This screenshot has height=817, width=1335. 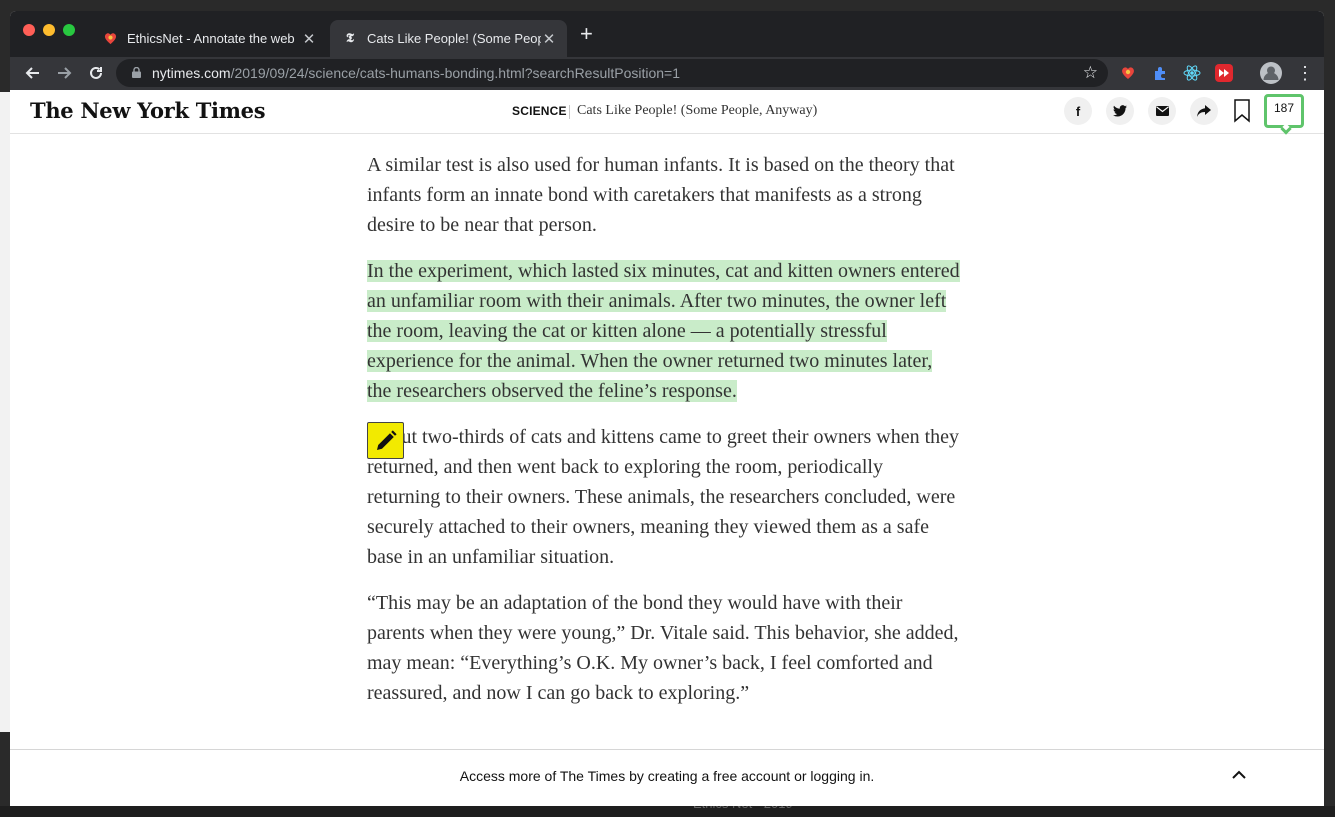 What do you see at coordinates (539, 111) in the screenshot?
I see `section-label: SCIENCE` at bounding box center [539, 111].